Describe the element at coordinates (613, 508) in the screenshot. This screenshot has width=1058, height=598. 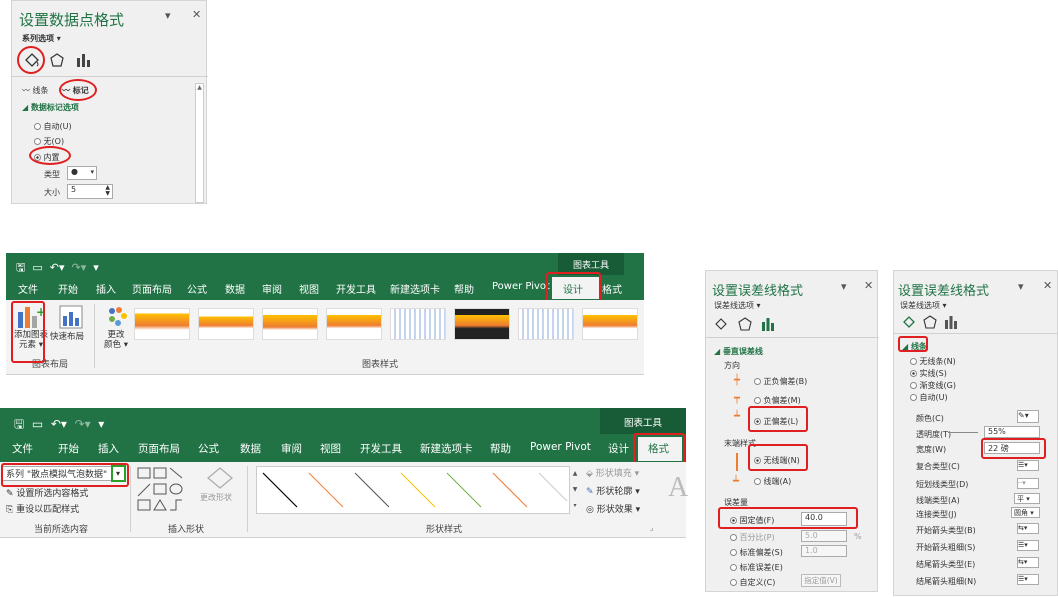
I see `shape-effects-button: ◎ 形状效果 ▾` at that location.